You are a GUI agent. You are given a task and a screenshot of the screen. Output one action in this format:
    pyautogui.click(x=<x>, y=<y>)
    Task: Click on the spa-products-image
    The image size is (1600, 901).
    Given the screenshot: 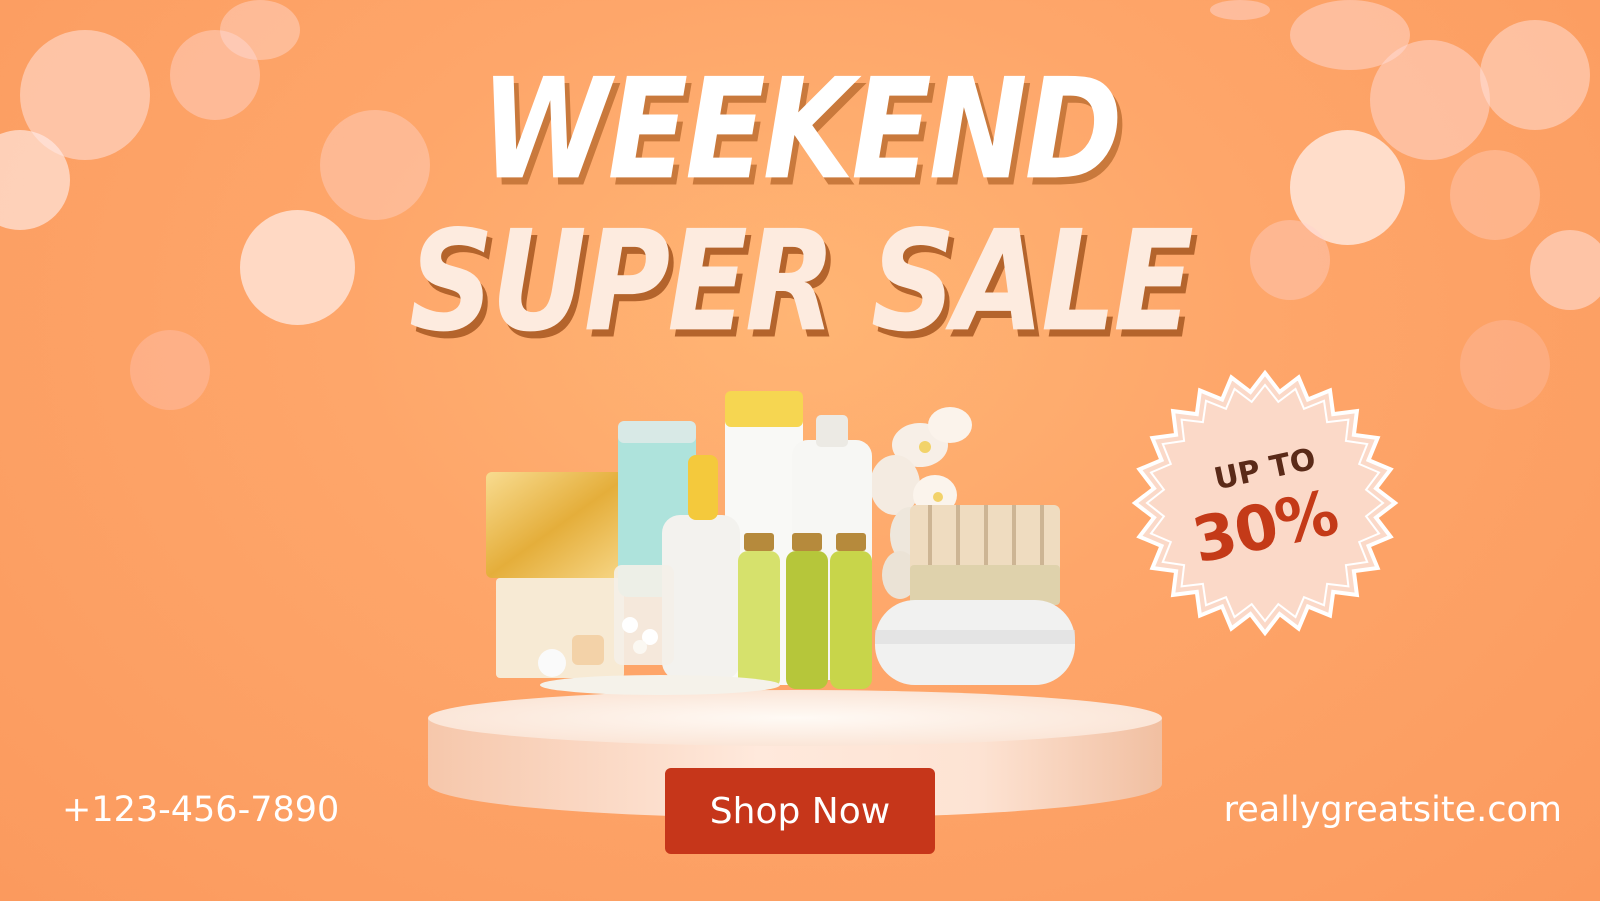 What is the action you would take?
    pyautogui.click(x=780, y=543)
    